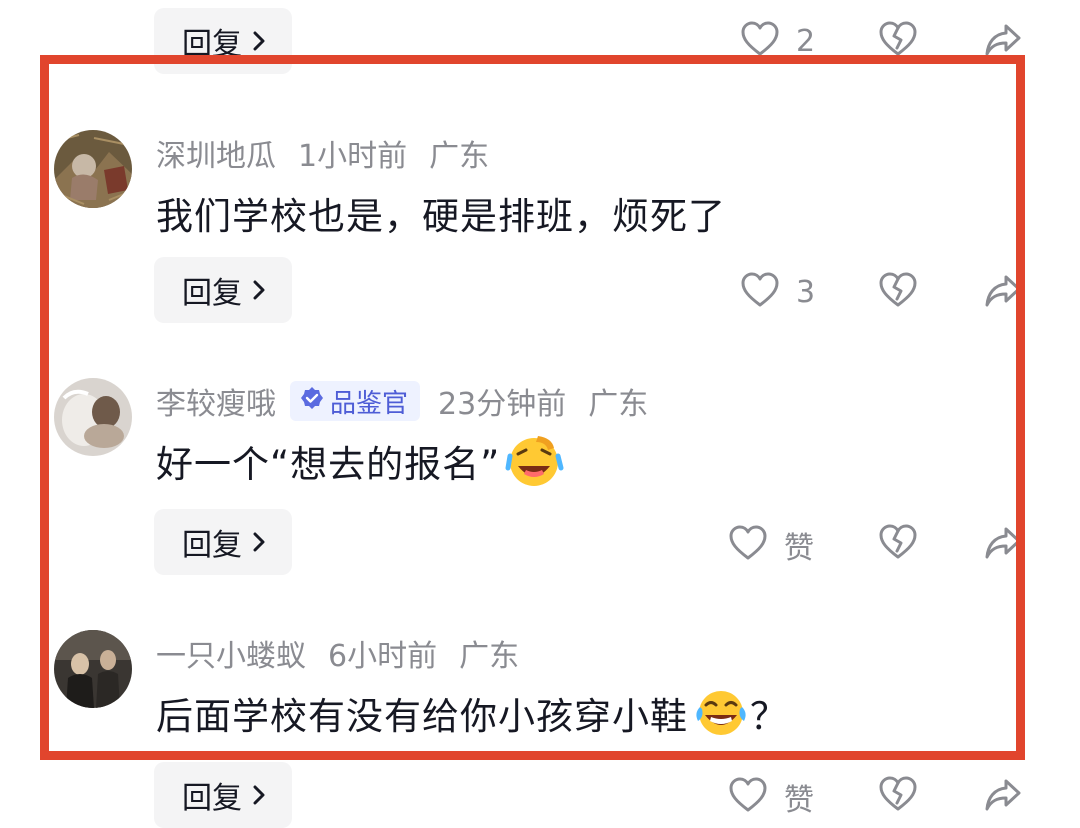  I want to click on username: 深圳地瓜, so click(216, 153).